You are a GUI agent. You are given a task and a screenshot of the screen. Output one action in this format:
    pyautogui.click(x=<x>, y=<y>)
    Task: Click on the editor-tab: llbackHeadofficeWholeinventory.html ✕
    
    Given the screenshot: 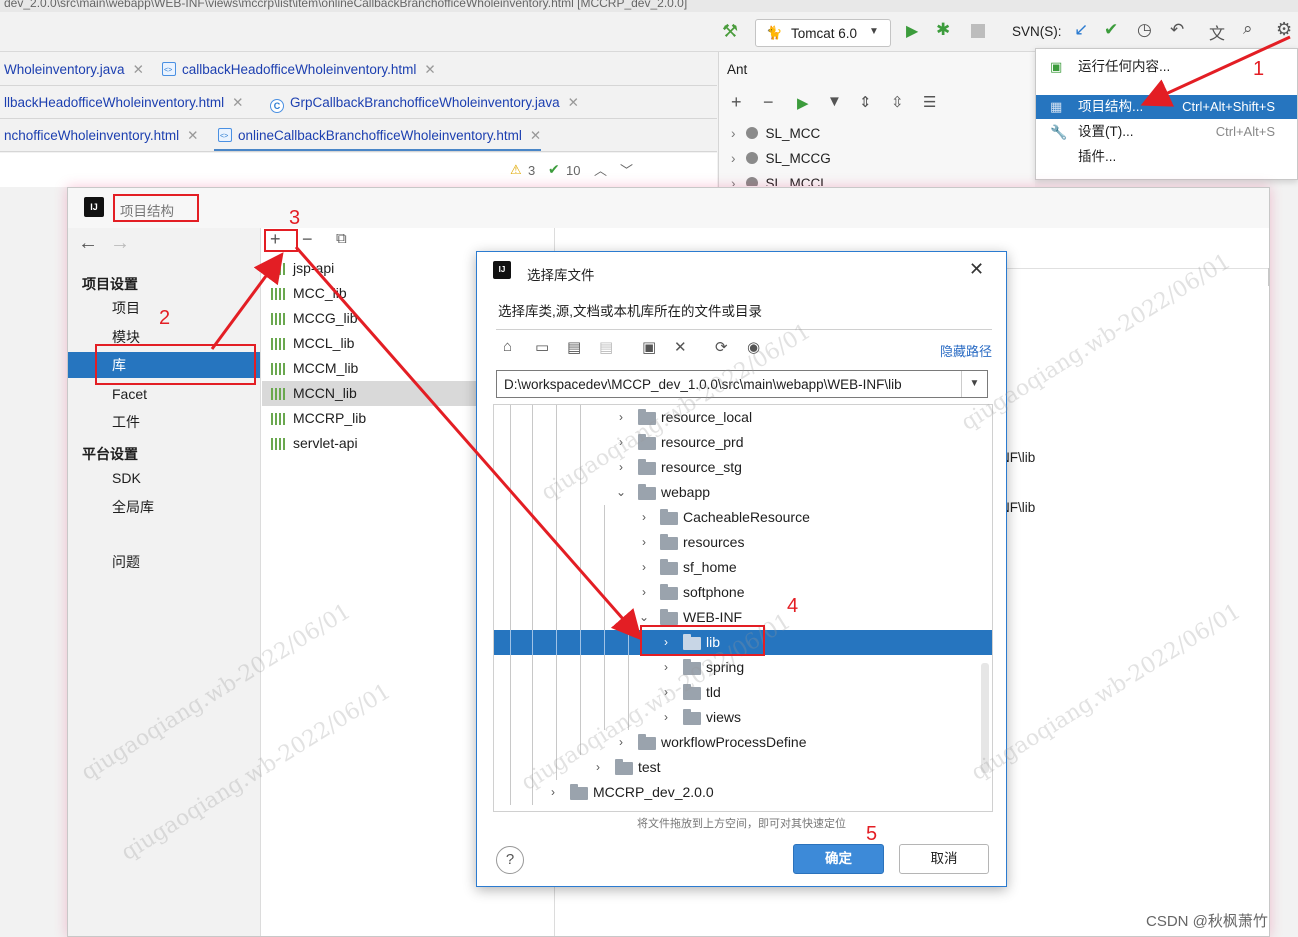 What is the action you would take?
    pyautogui.click(x=121, y=102)
    